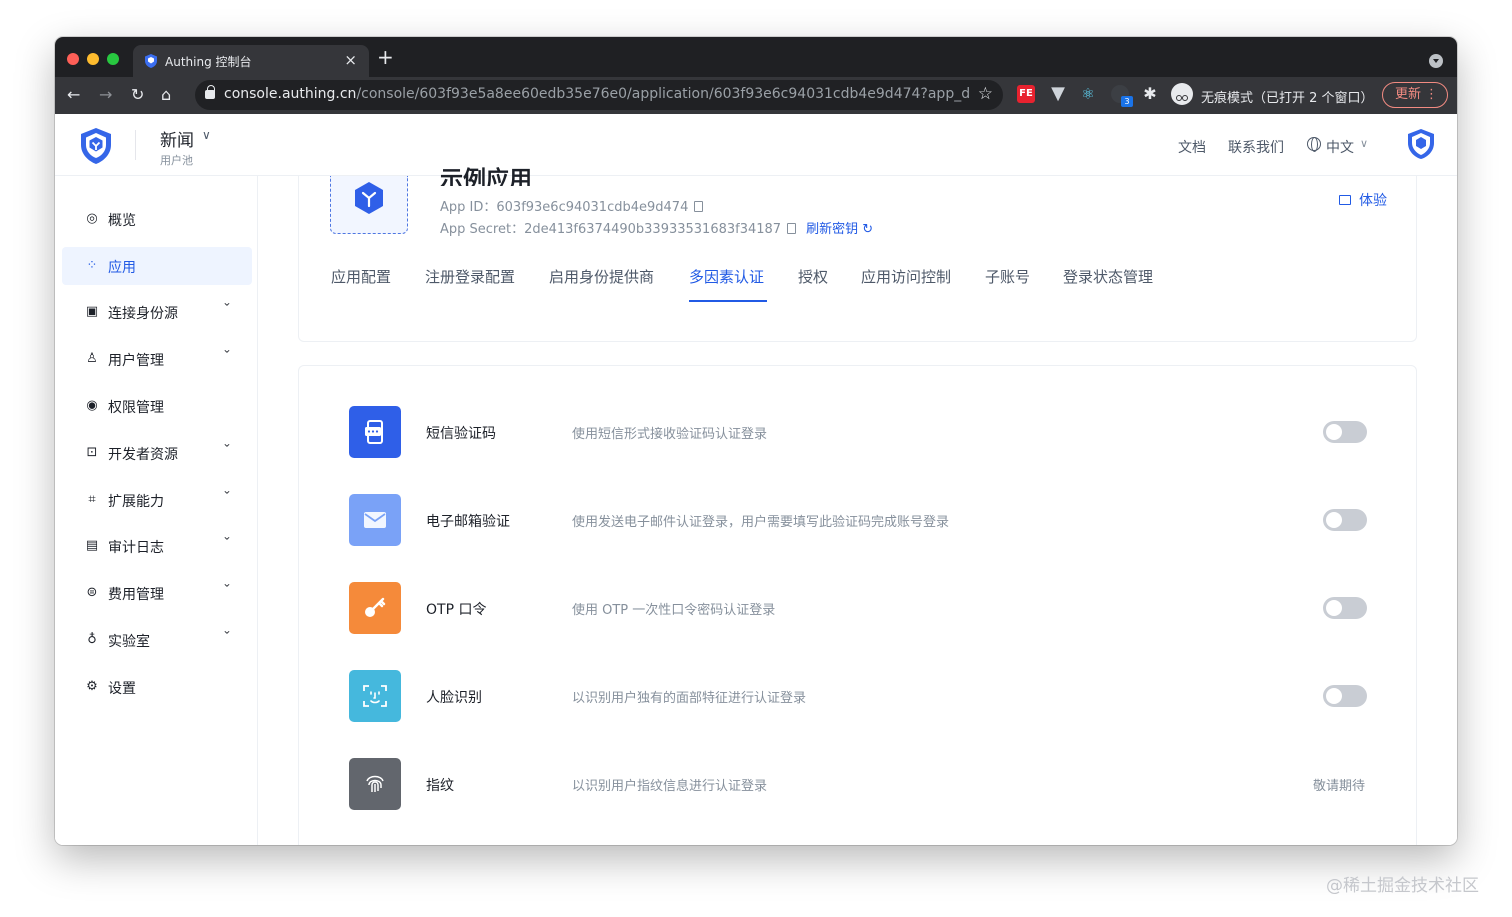 This screenshot has height=917, width=1512. I want to click on extensions-puzzle-icon: ✱, so click(1150, 94).